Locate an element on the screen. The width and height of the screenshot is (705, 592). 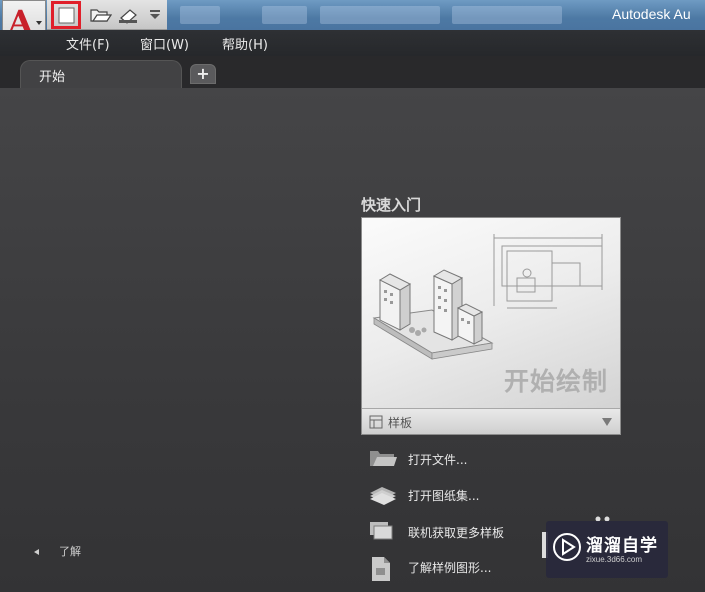
open-button is located at coordinates (100, 15).